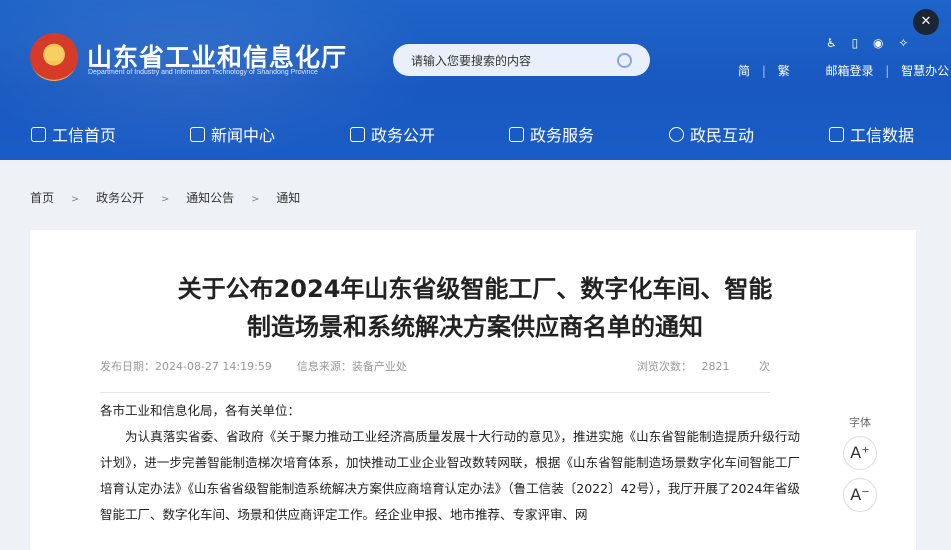  Describe the element at coordinates (784, 70) in the screenshot. I see `traditional-link: 繁` at that location.